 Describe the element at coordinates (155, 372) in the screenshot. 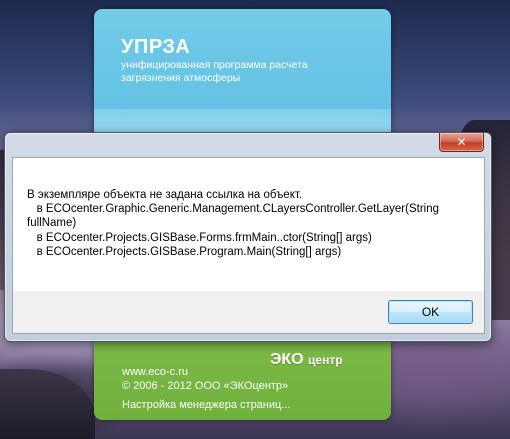

I see `splash-url: www.eco-c.ru` at that location.